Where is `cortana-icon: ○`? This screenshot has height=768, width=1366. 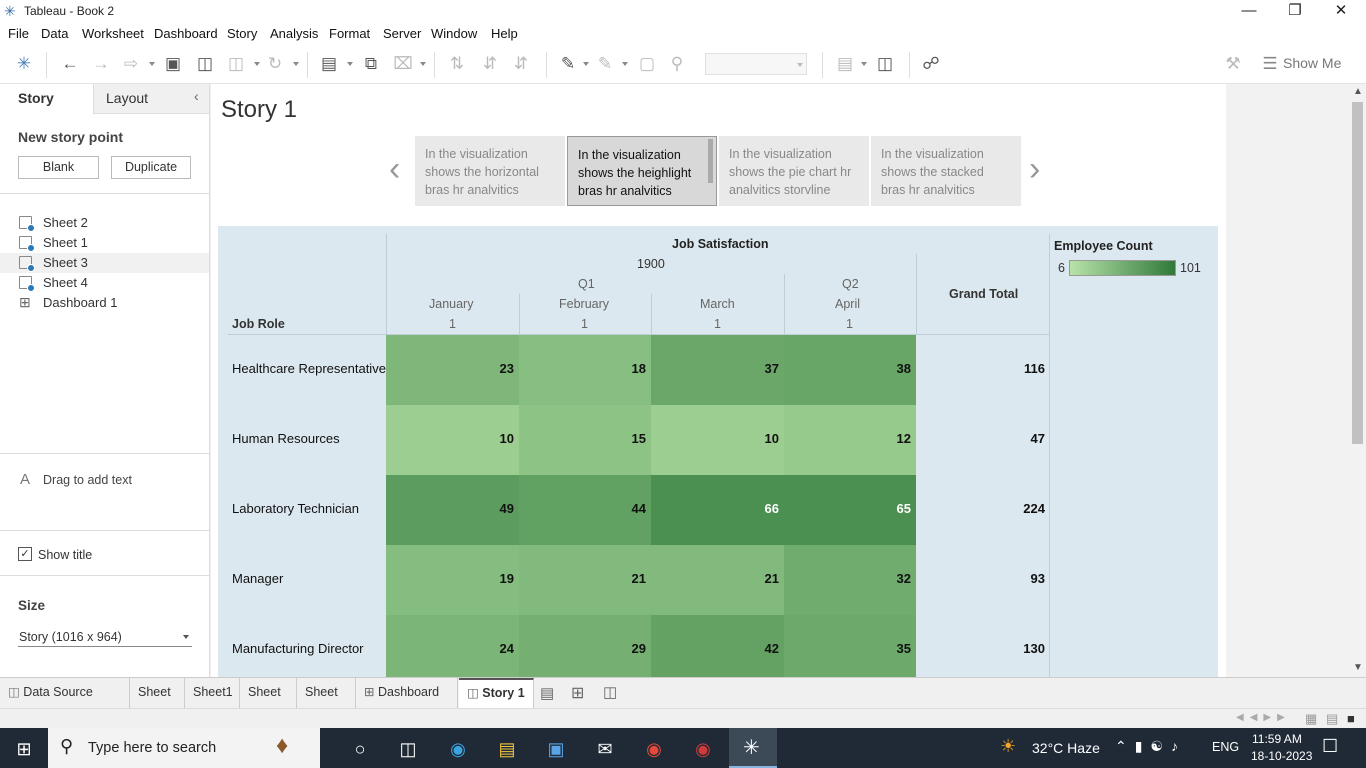 cortana-icon: ○ is located at coordinates (360, 749).